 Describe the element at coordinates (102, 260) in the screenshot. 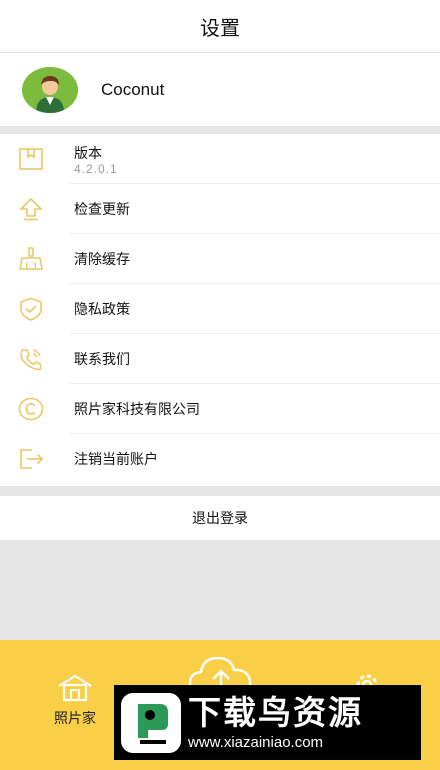

I see `clear-cache-label: 清除缓存` at that location.